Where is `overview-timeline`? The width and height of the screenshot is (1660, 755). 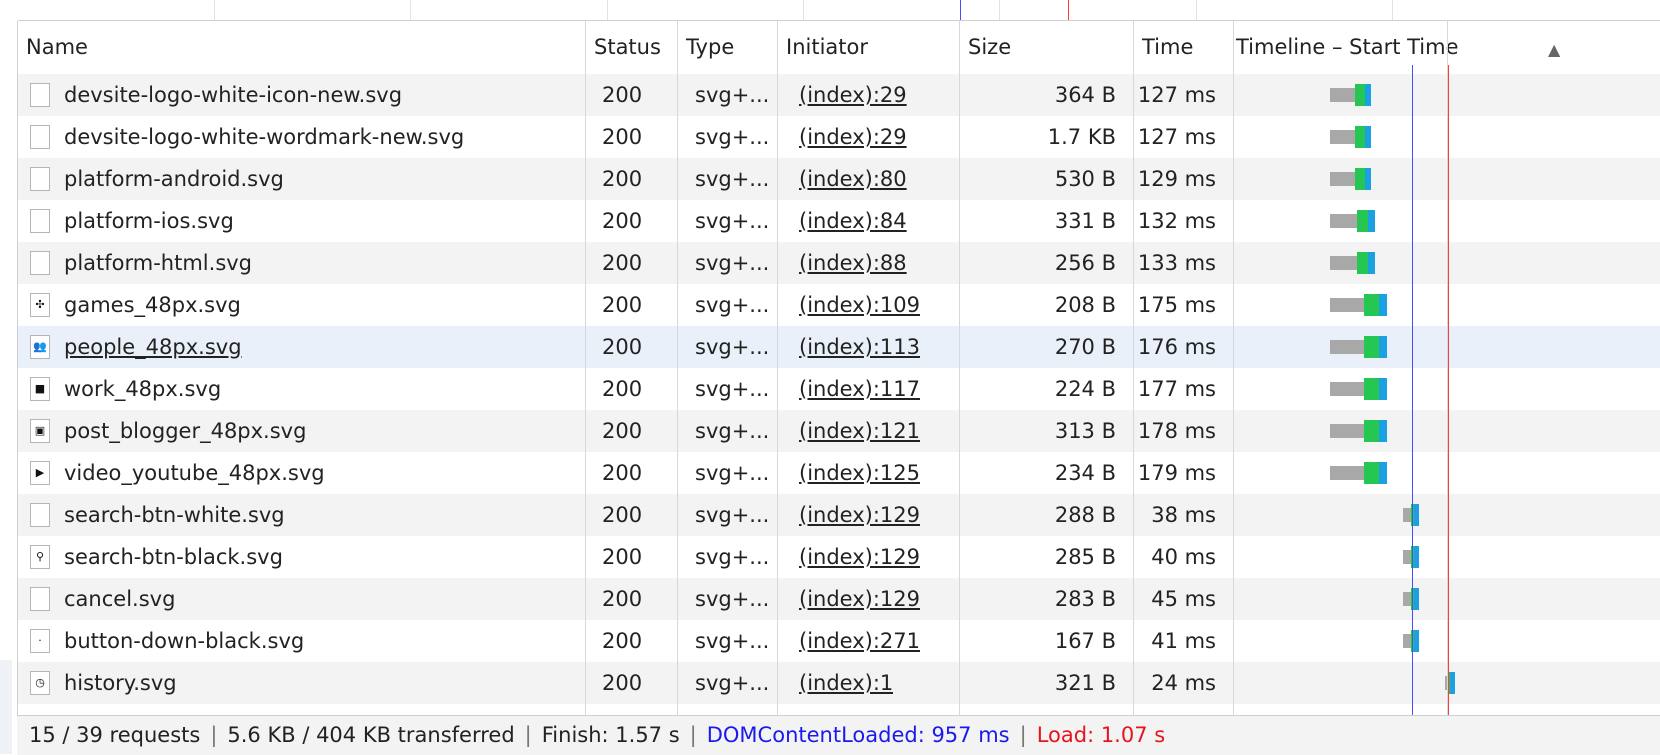 overview-timeline is located at coordinates (839, 10).